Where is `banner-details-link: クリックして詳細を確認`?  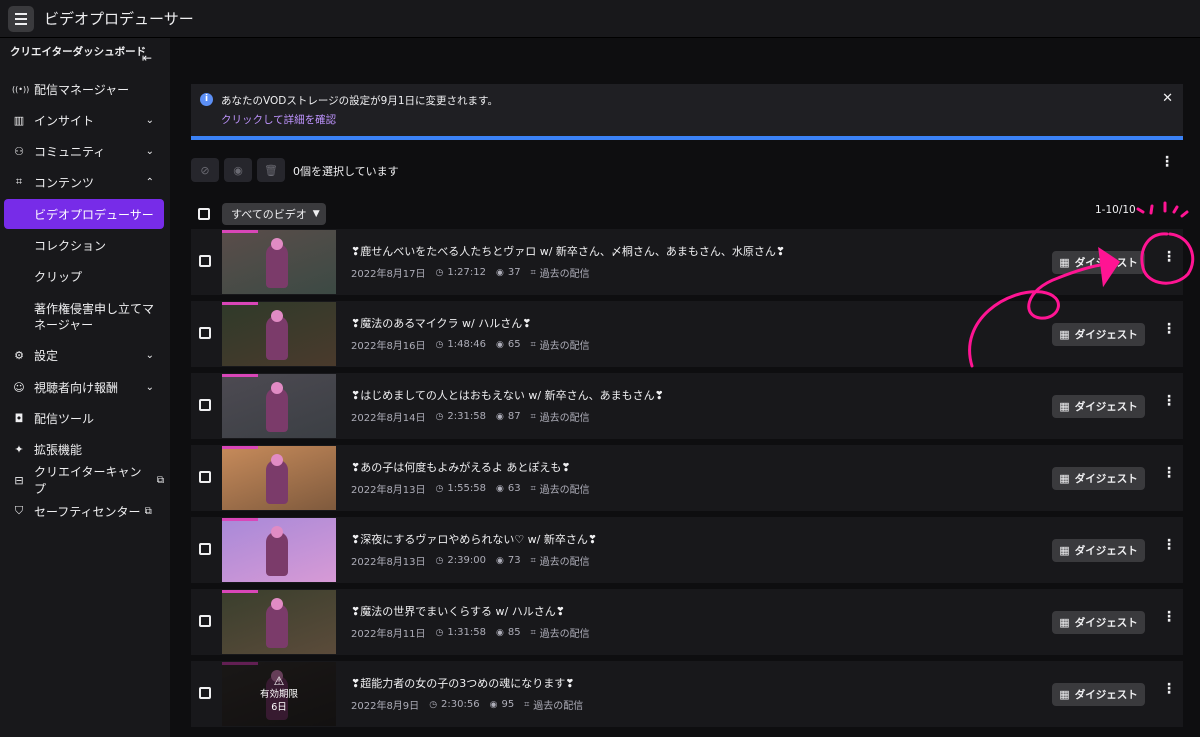
banner-details-link: クリックして詳細を確認 is located at coordinates (278, 119).